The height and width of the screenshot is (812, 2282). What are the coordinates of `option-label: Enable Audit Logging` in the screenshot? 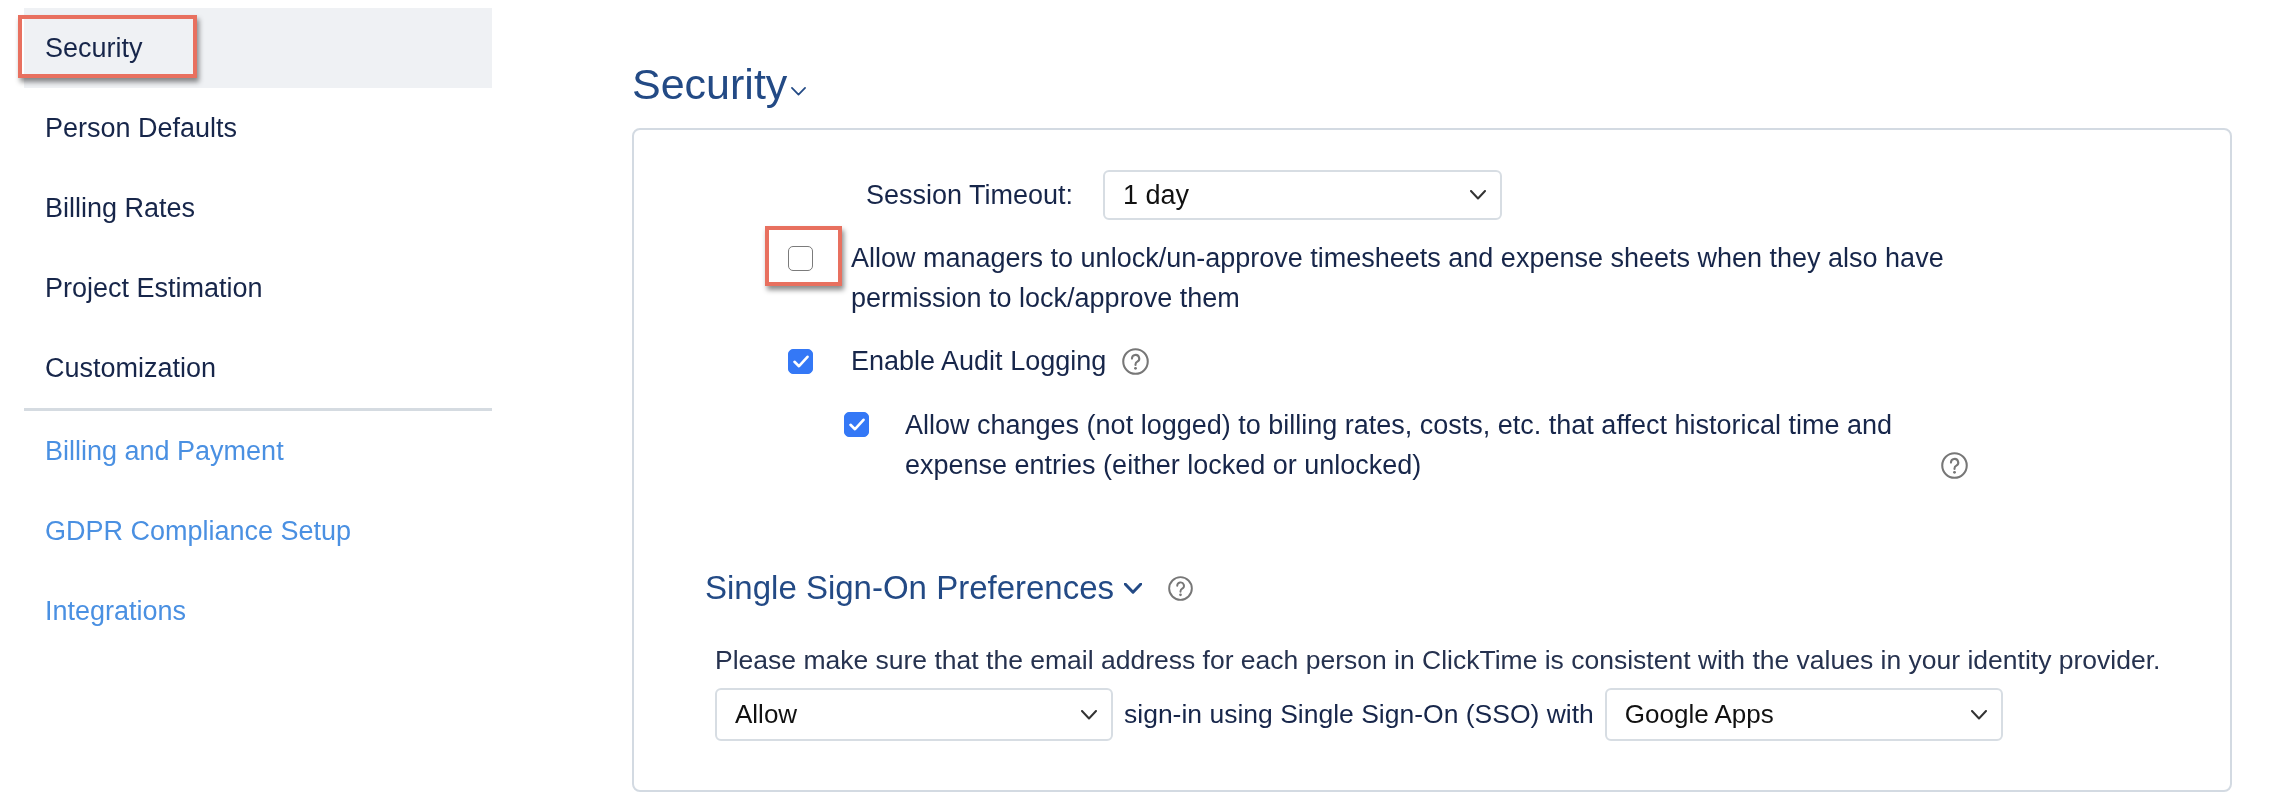 It's located at (979, 361).